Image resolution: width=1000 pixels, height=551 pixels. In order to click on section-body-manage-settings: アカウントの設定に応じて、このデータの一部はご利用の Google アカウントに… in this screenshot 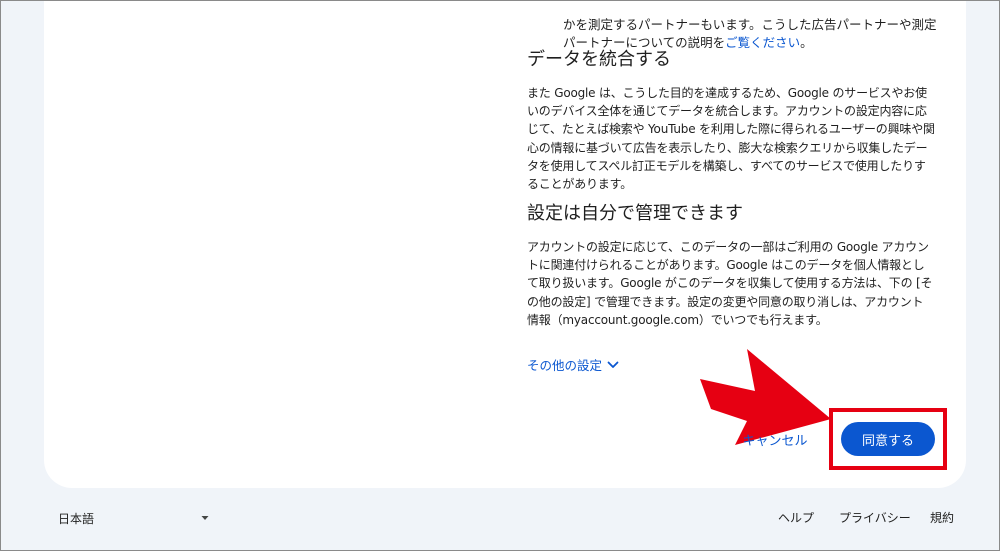, I will do `click(730, 283)`.